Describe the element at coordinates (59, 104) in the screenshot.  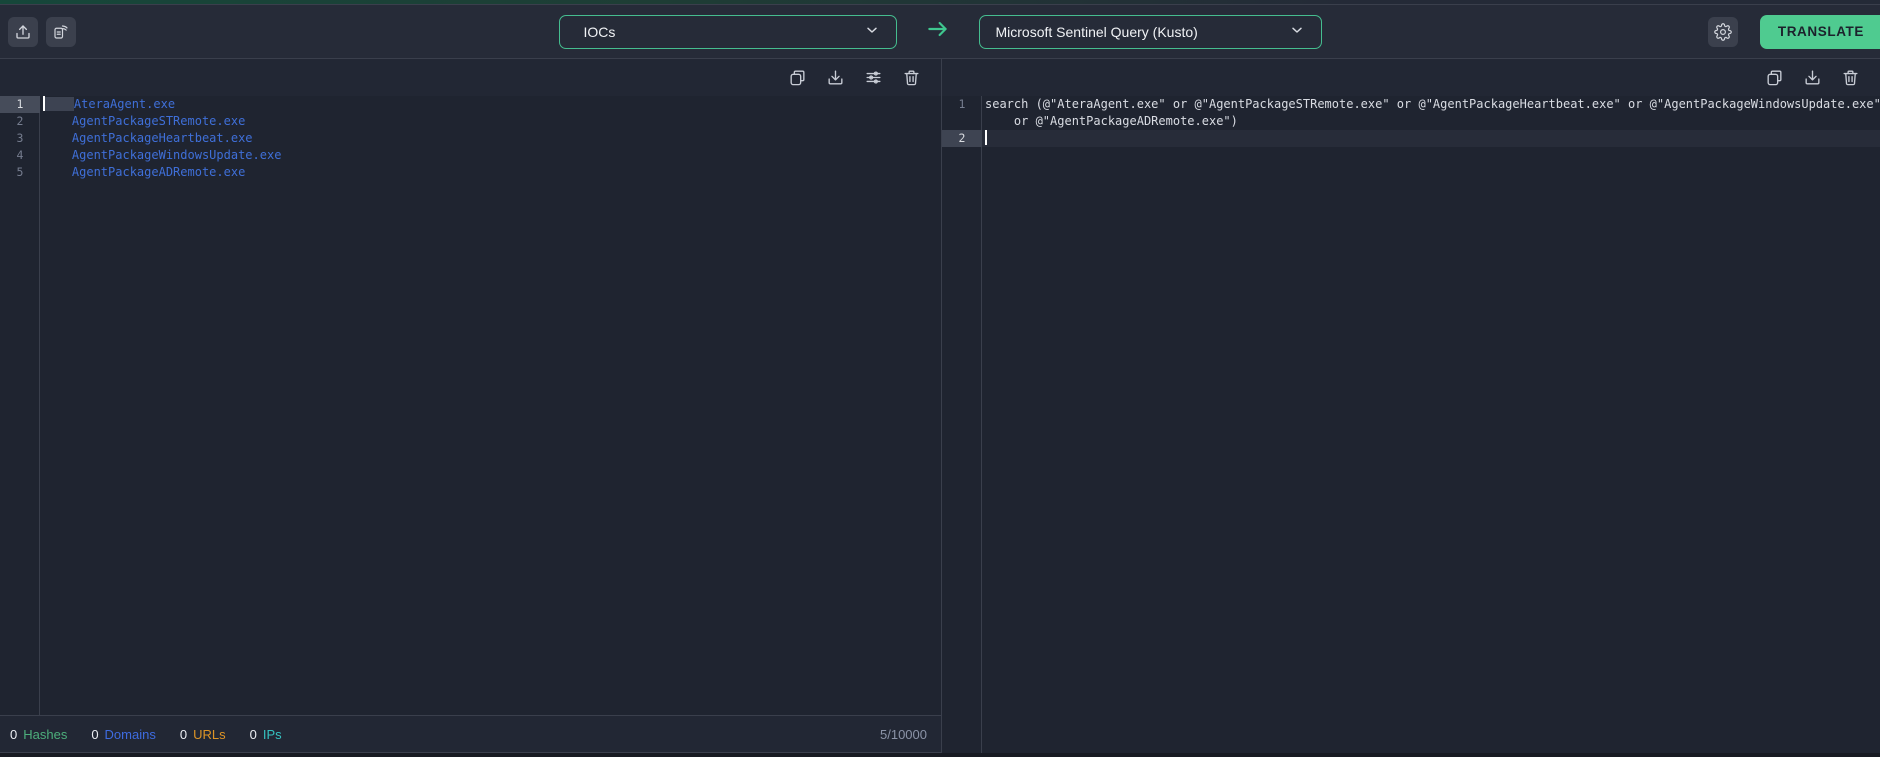
I see `selected-whitespace` at that location.